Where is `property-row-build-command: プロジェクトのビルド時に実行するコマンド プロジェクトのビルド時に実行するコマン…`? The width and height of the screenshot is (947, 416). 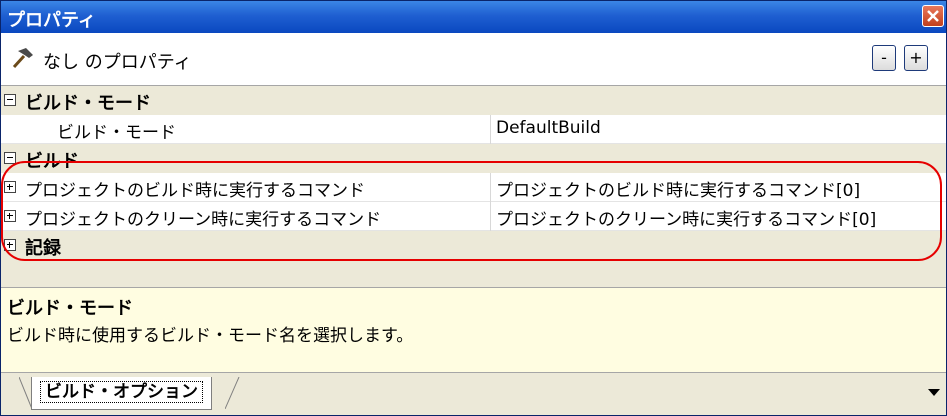 property-row-build-command: プロジェクトのビルド時に実行するコマンド プロジェクトのビルド時に実行するコマン… is located at coordinates (473, 187).